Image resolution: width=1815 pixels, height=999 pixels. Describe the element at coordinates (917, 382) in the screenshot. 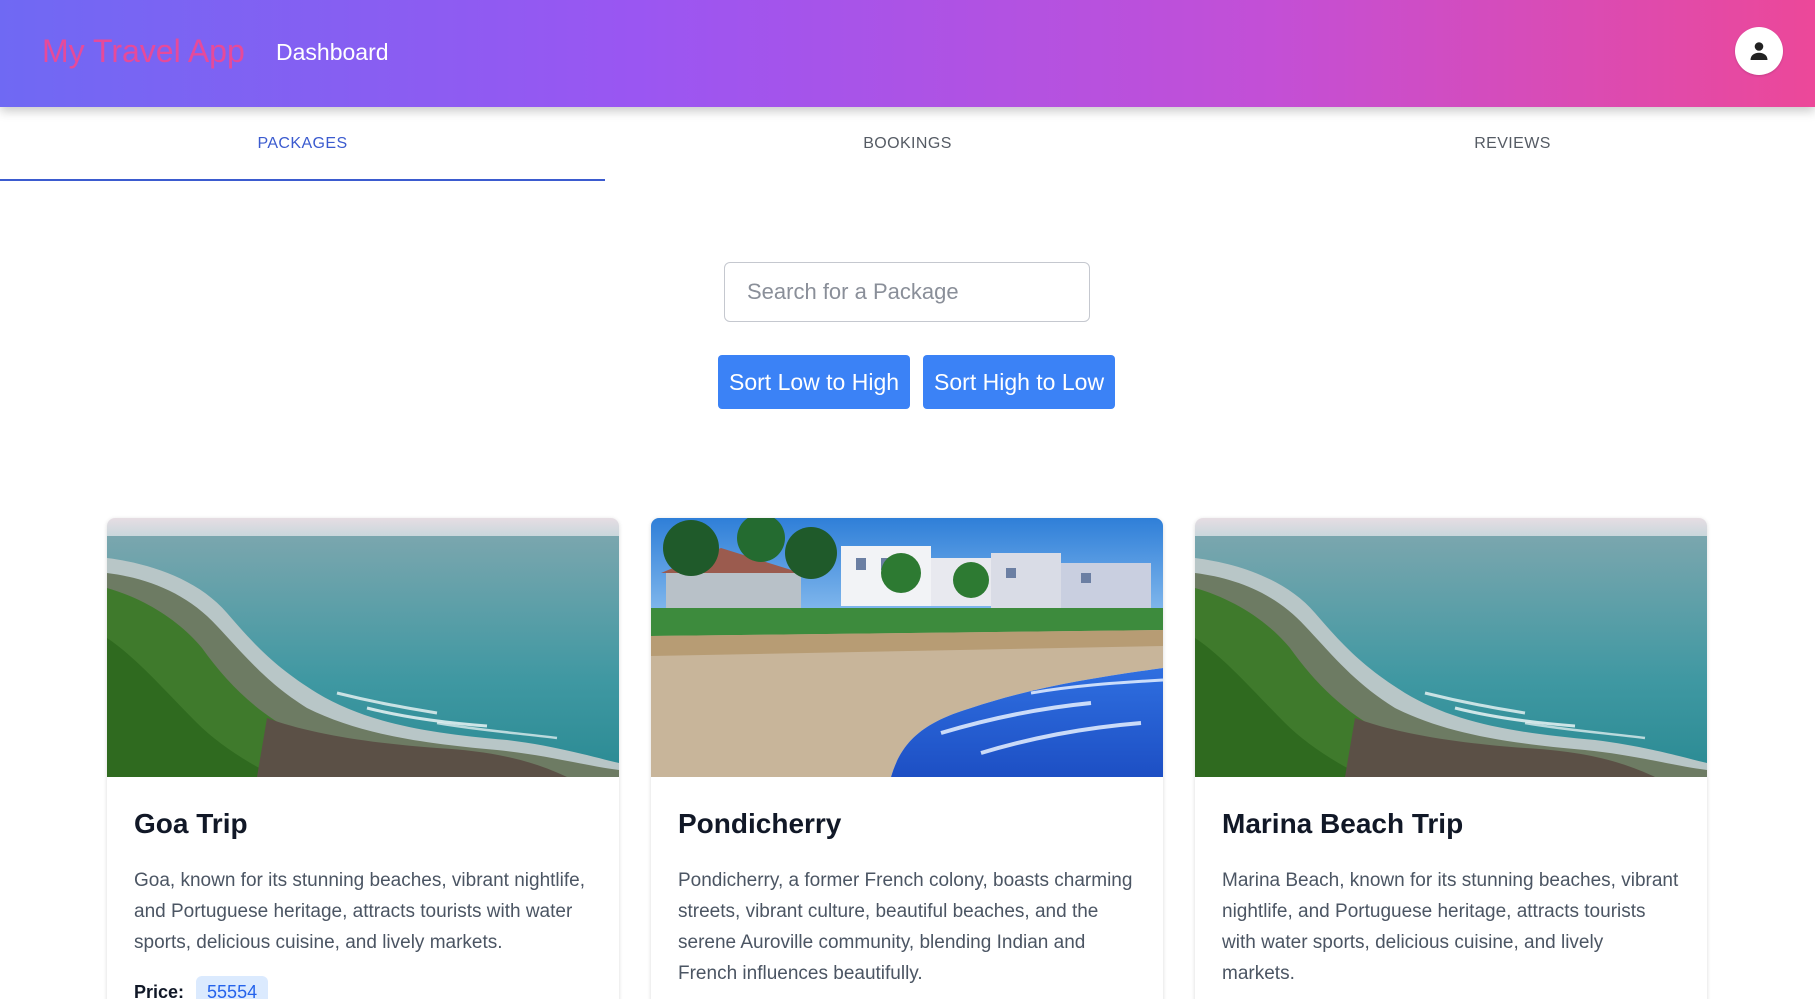

I see `sort-controls: Sort Low to High Sort High to Low` at that location.